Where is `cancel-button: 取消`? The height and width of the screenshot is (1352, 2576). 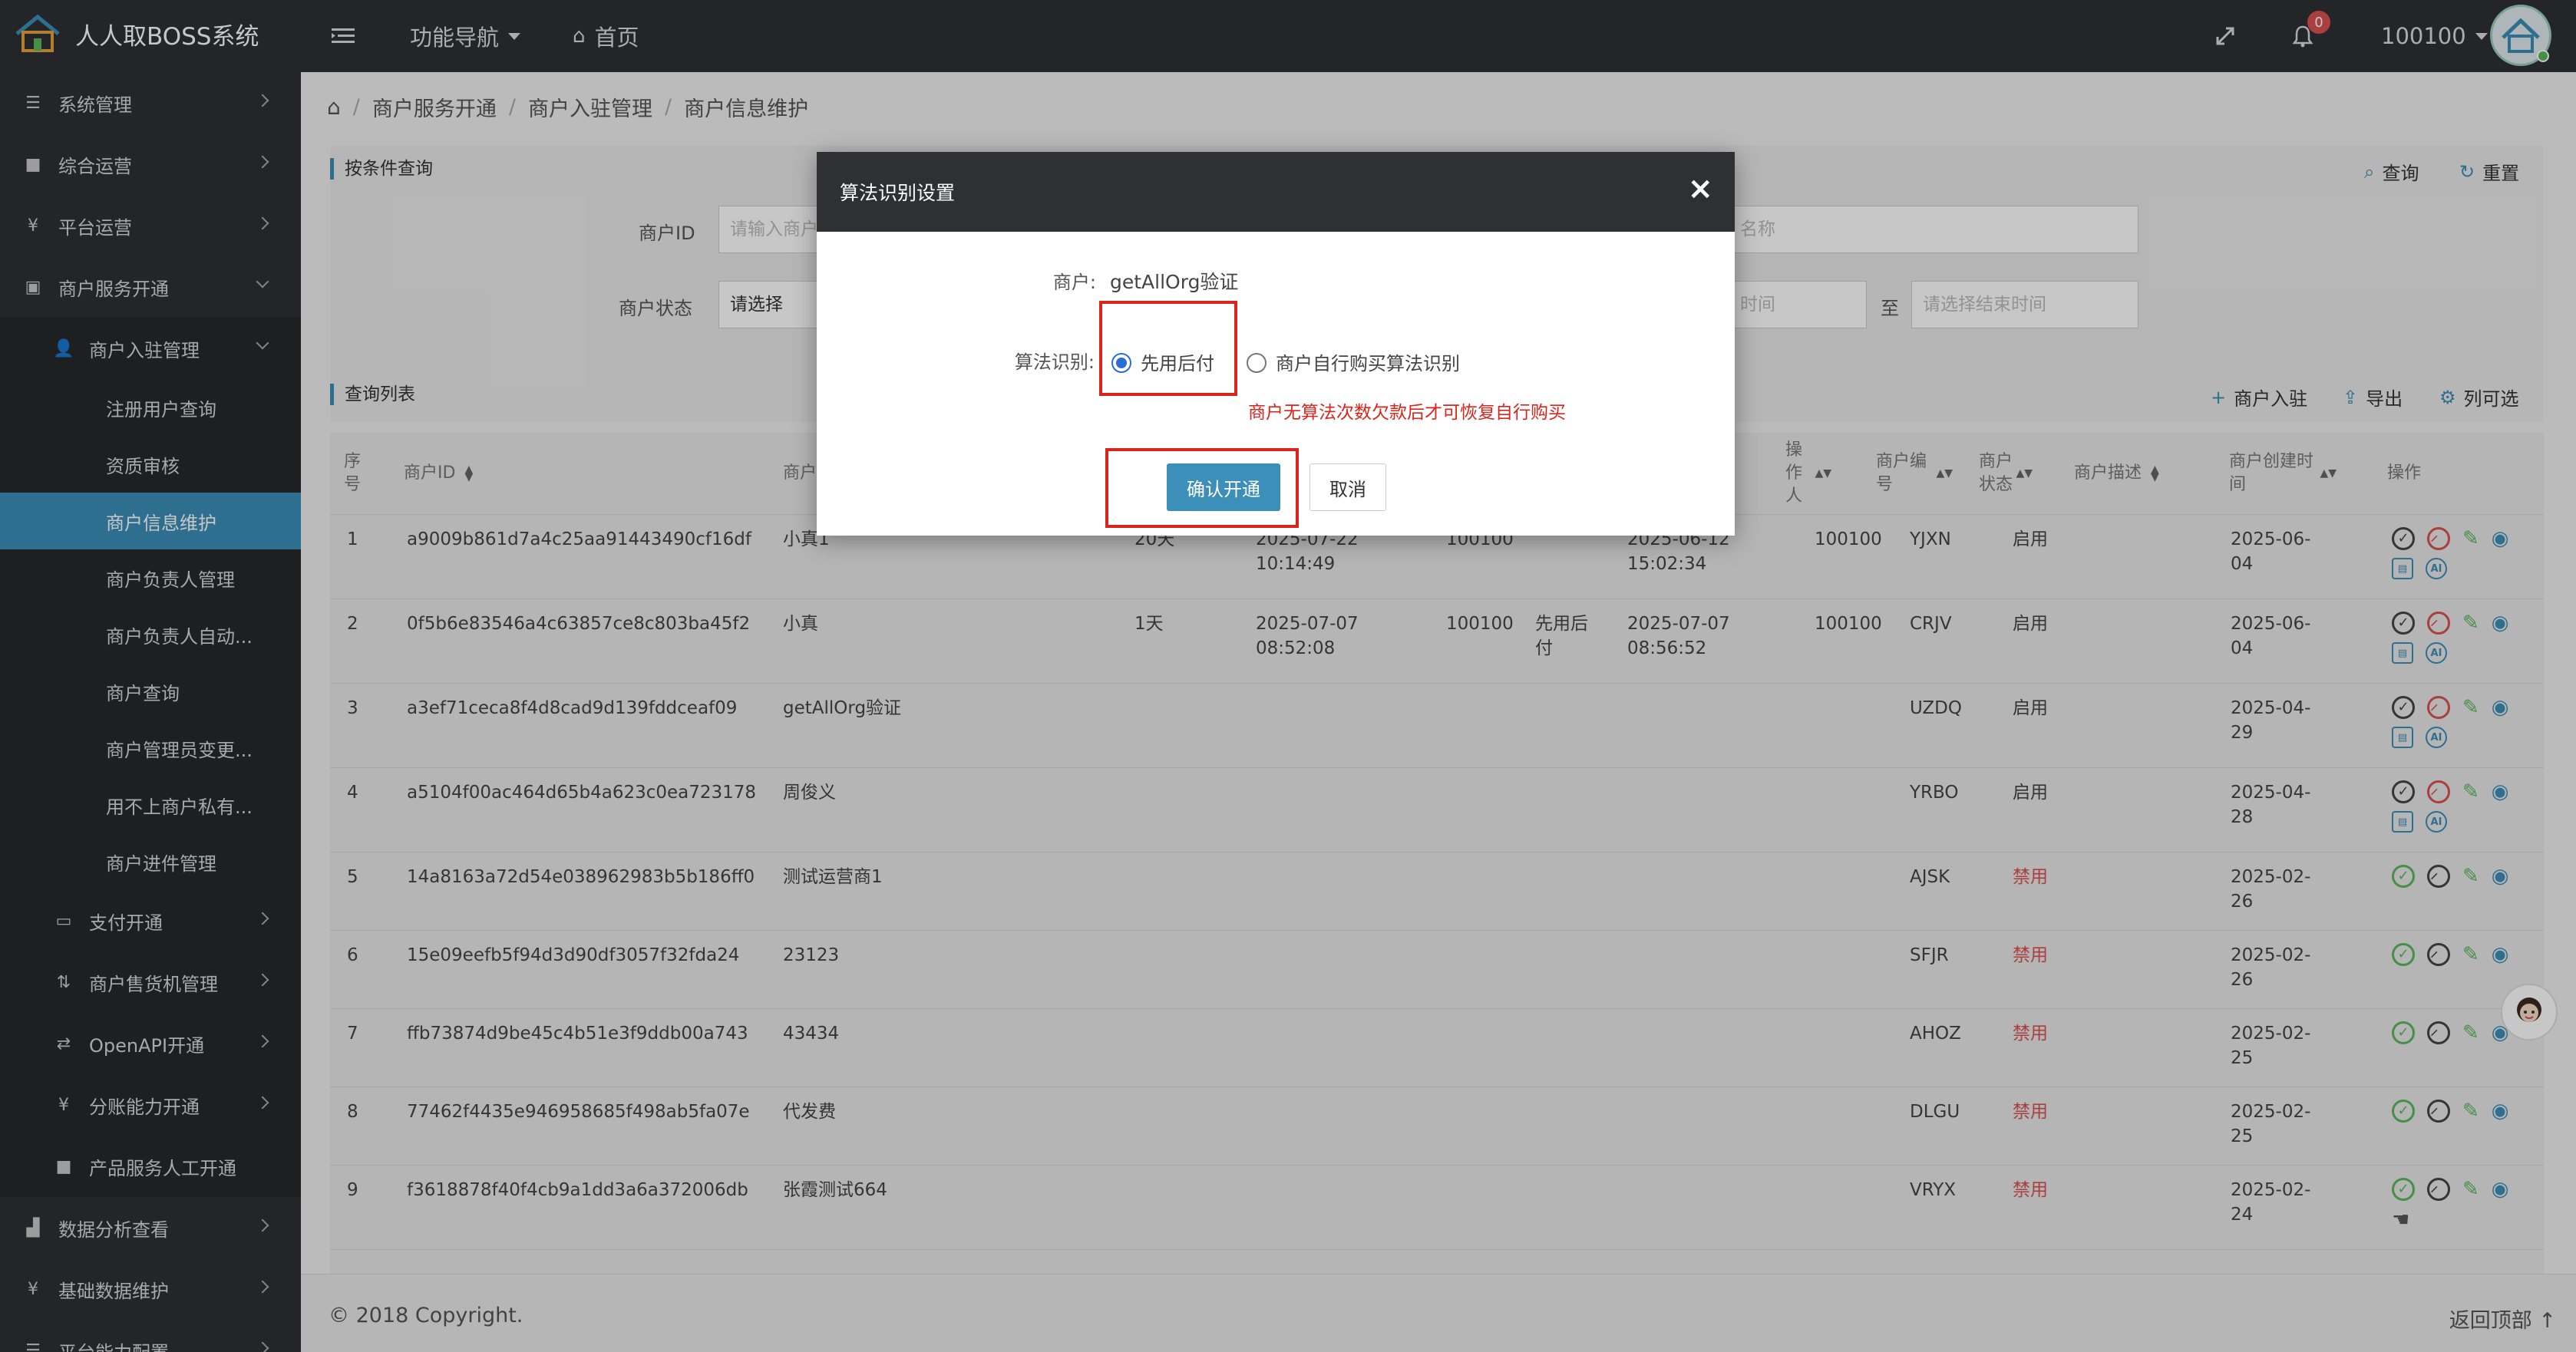
cancel-button: 取消 is located at coordinates (1347, 487).